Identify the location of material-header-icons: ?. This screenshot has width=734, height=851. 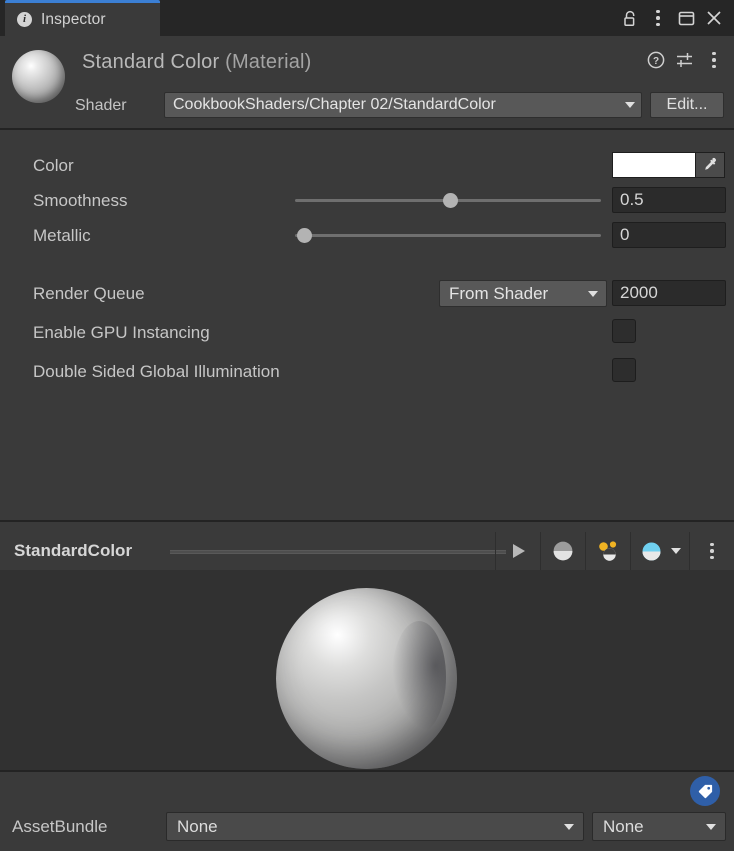
(685, 60).